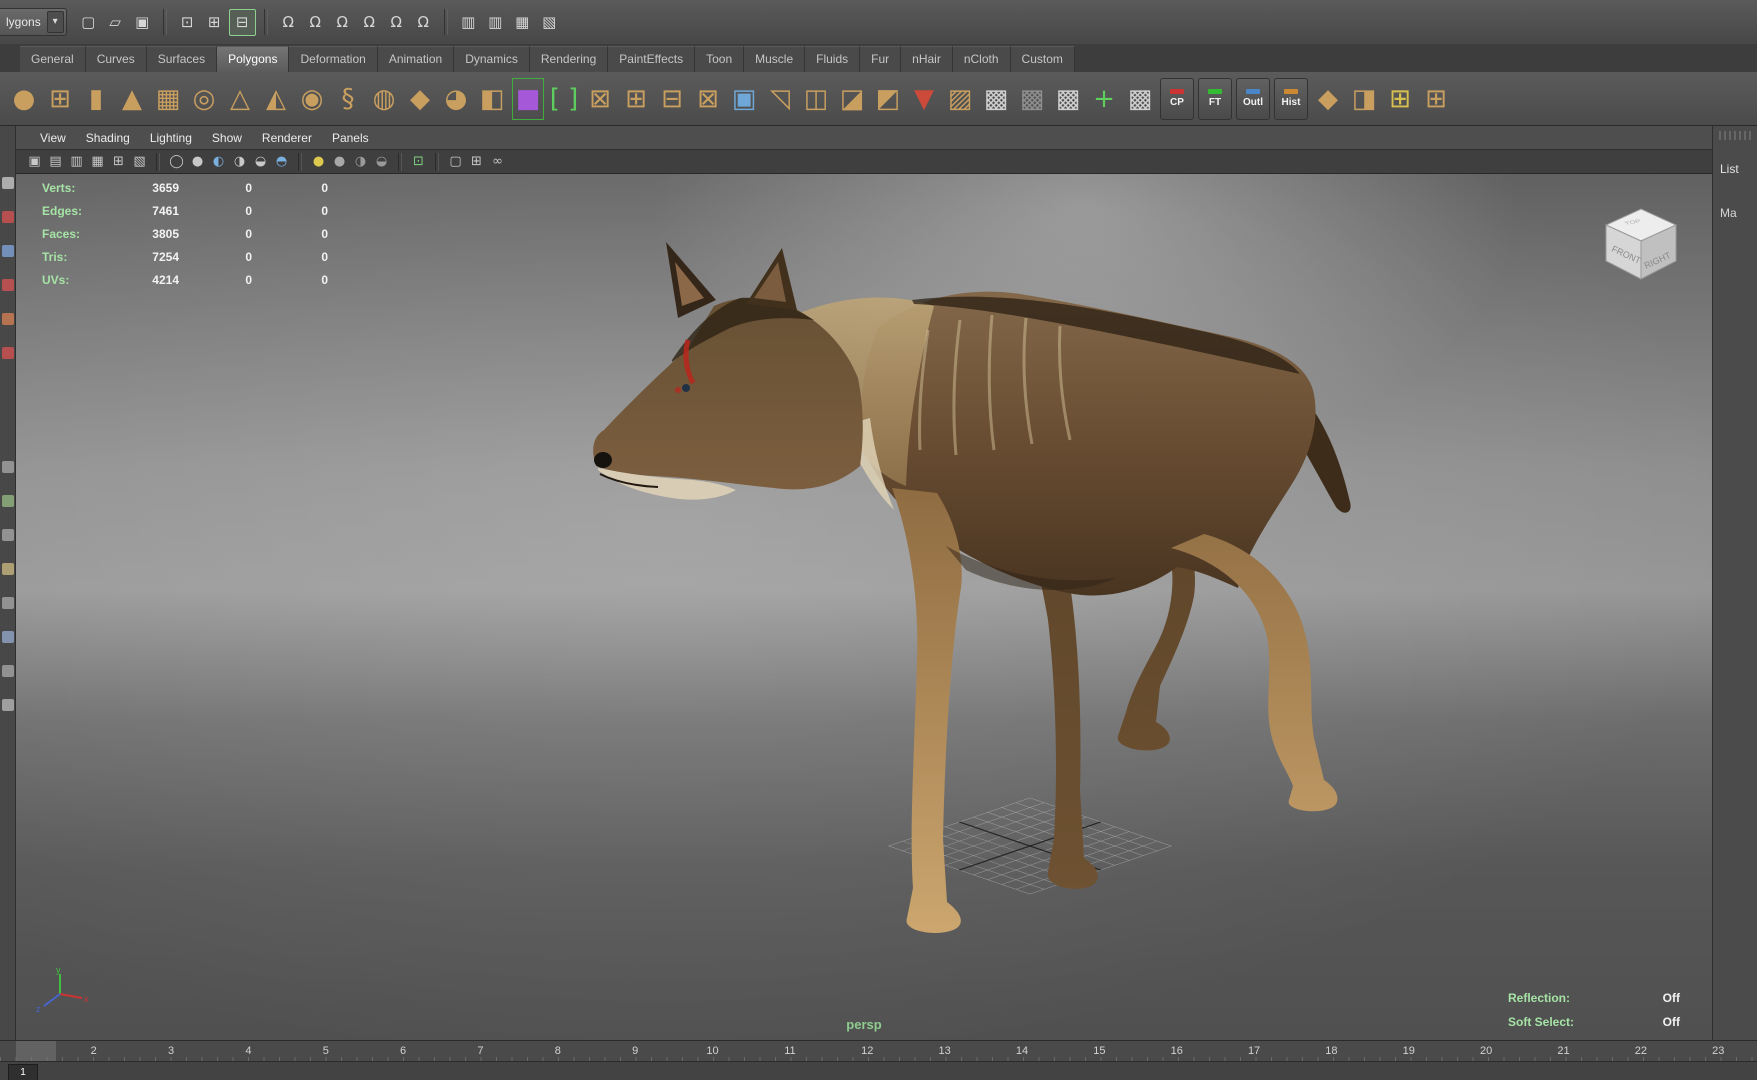 The width and height of the screenshot is (1757, 1080). What do you see at coordinates (33, 22) in the screenshot?
I see `menu-set-selector: lygons ▾` at bounding box center [33, 22].